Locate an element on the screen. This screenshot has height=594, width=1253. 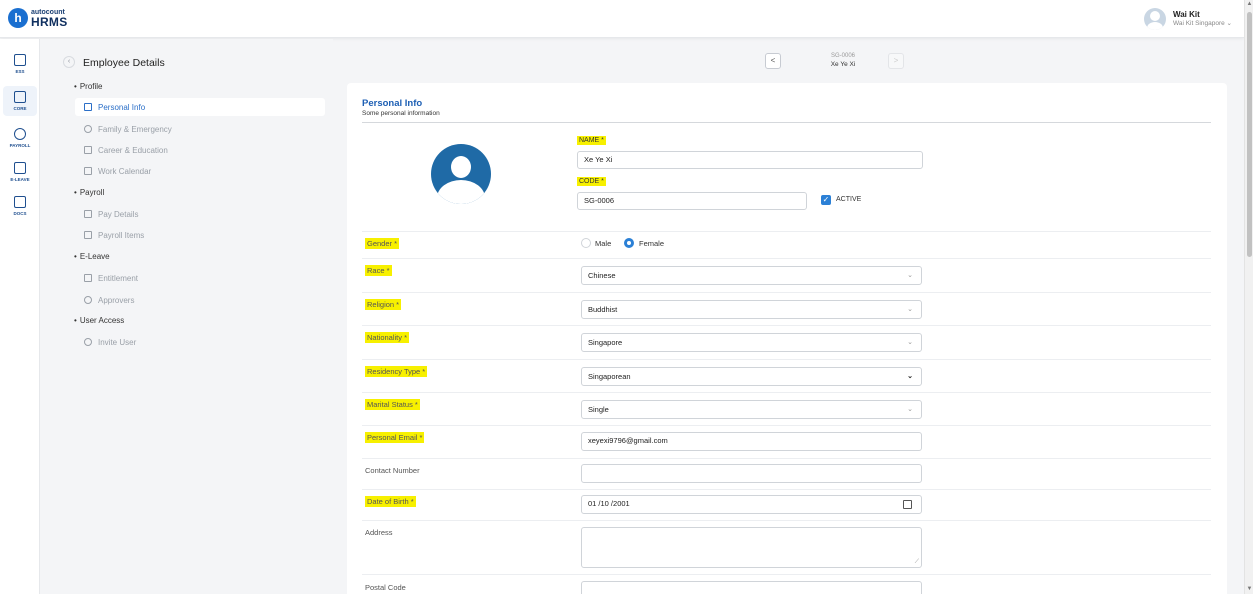
marital-status-label: Marital Status * is located at coordinates (392, 404).